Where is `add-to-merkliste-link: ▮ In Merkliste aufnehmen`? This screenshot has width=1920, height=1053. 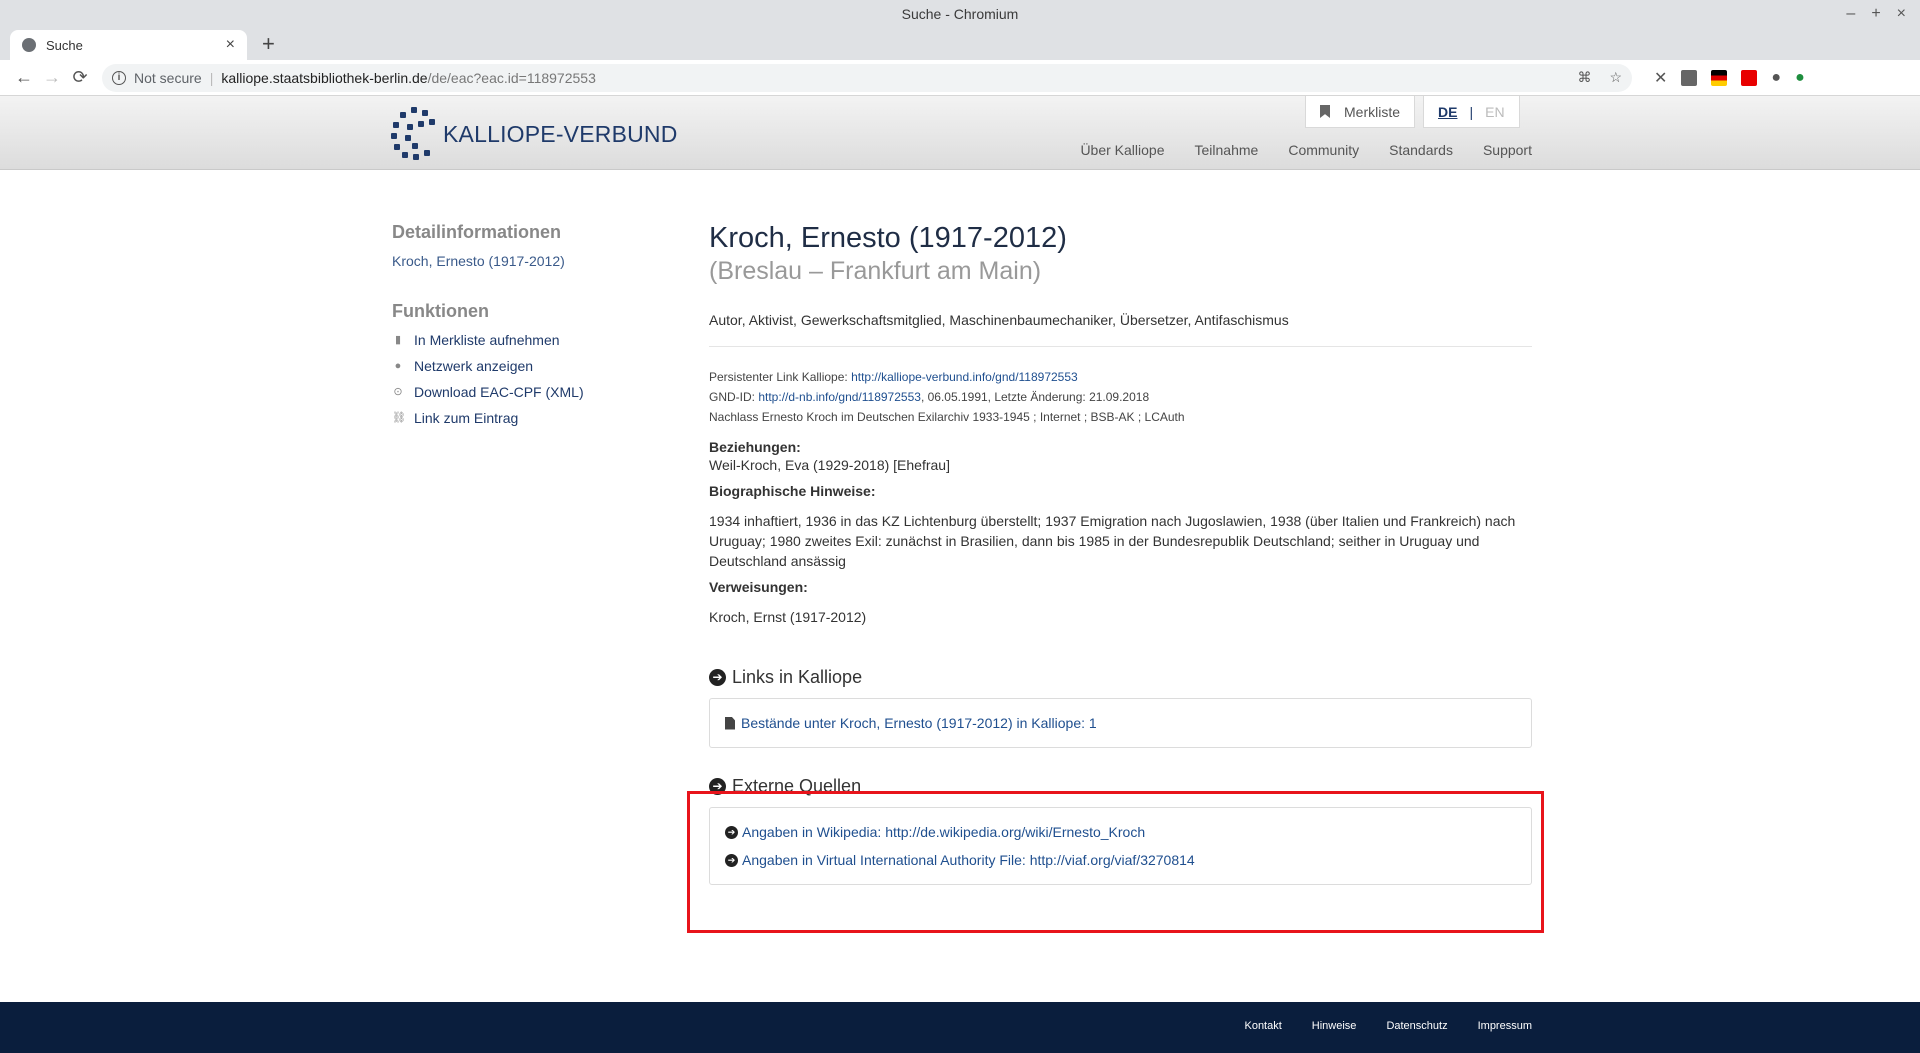
add-to-merkliste-link: ▮ In Merkliste aufnehmen is located at coordinates (522, 340).